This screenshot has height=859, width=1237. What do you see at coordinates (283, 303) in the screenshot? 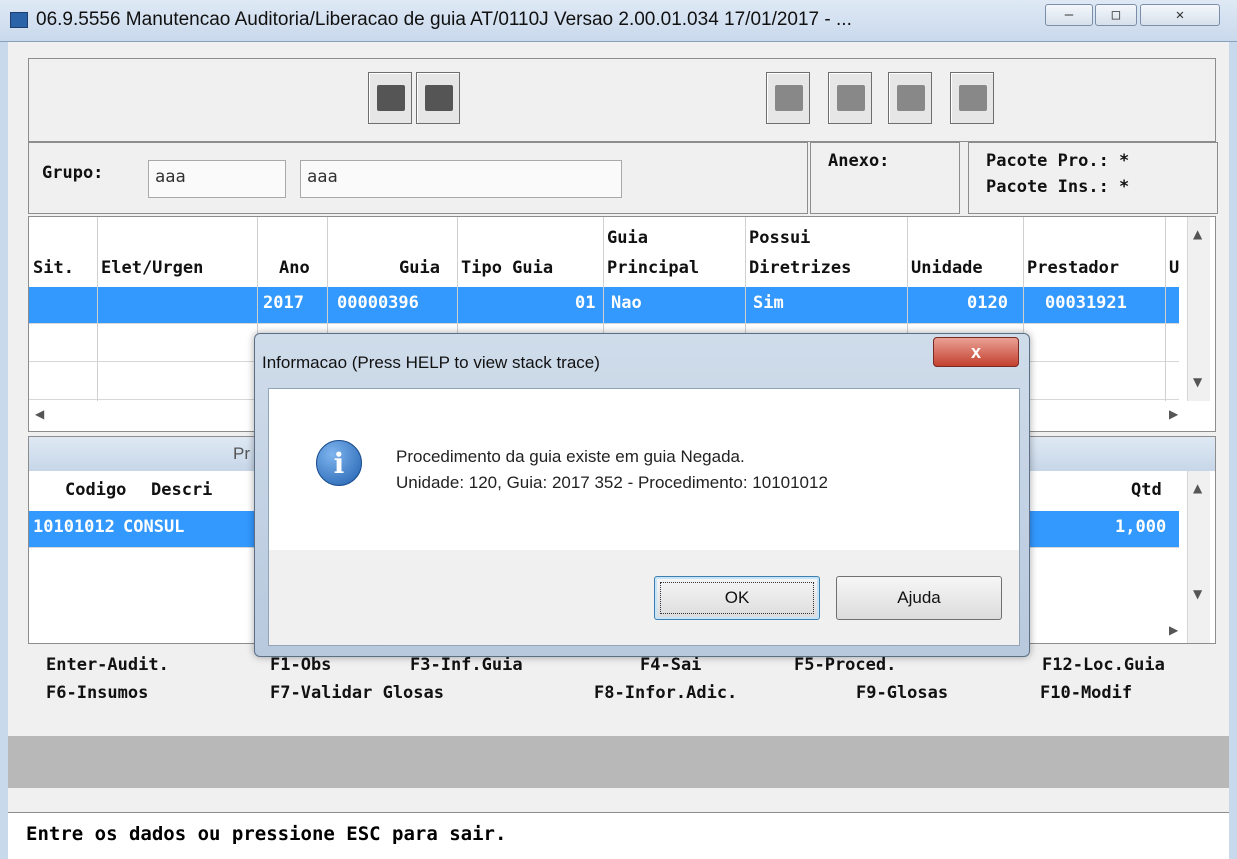
I see `cell-ano: 2017` at bounding box center [283, 303].